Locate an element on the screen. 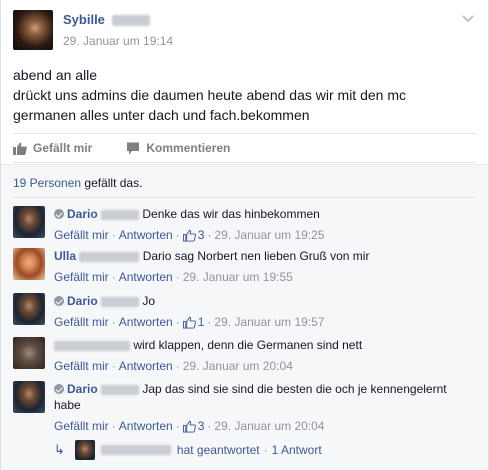  likes-count-link: 19 Personen is located at coordinates (47, 183).